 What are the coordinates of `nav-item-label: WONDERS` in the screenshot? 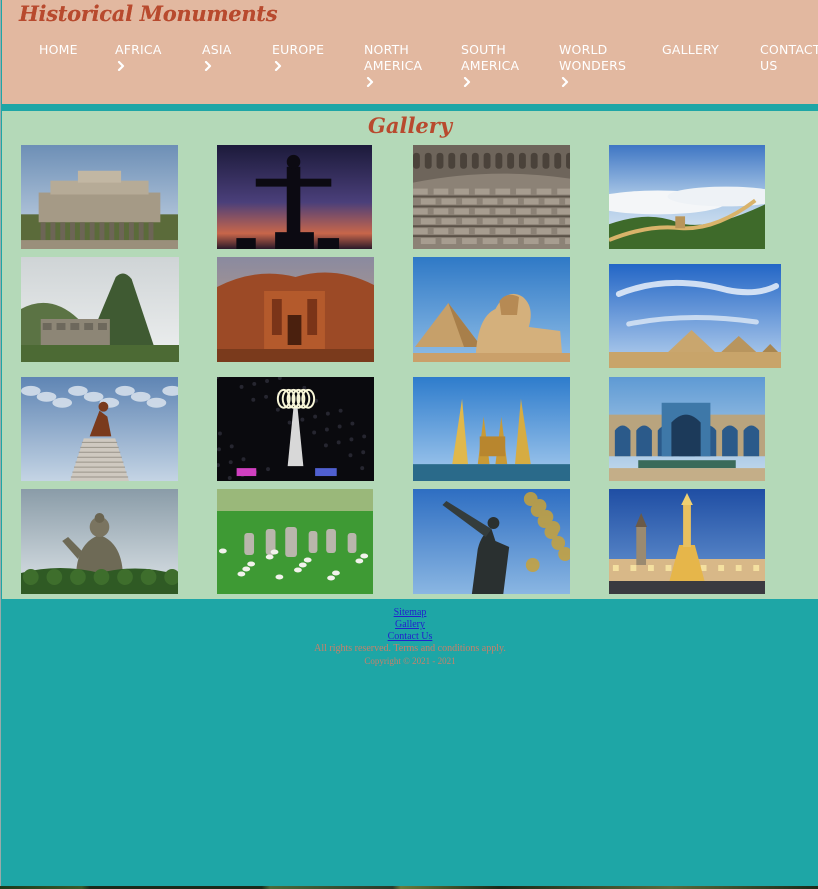 It's located at (593, 65).